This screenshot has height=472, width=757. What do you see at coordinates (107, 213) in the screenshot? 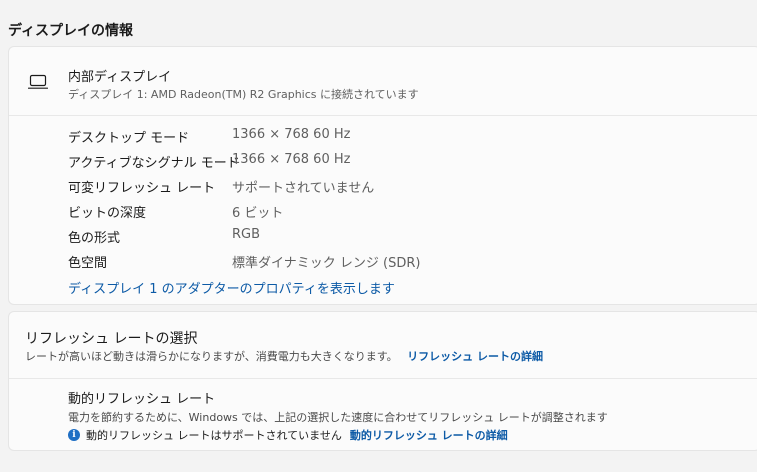
I see `info-label-bit-depth: ビットの深度` at bounding box center [107, 213].